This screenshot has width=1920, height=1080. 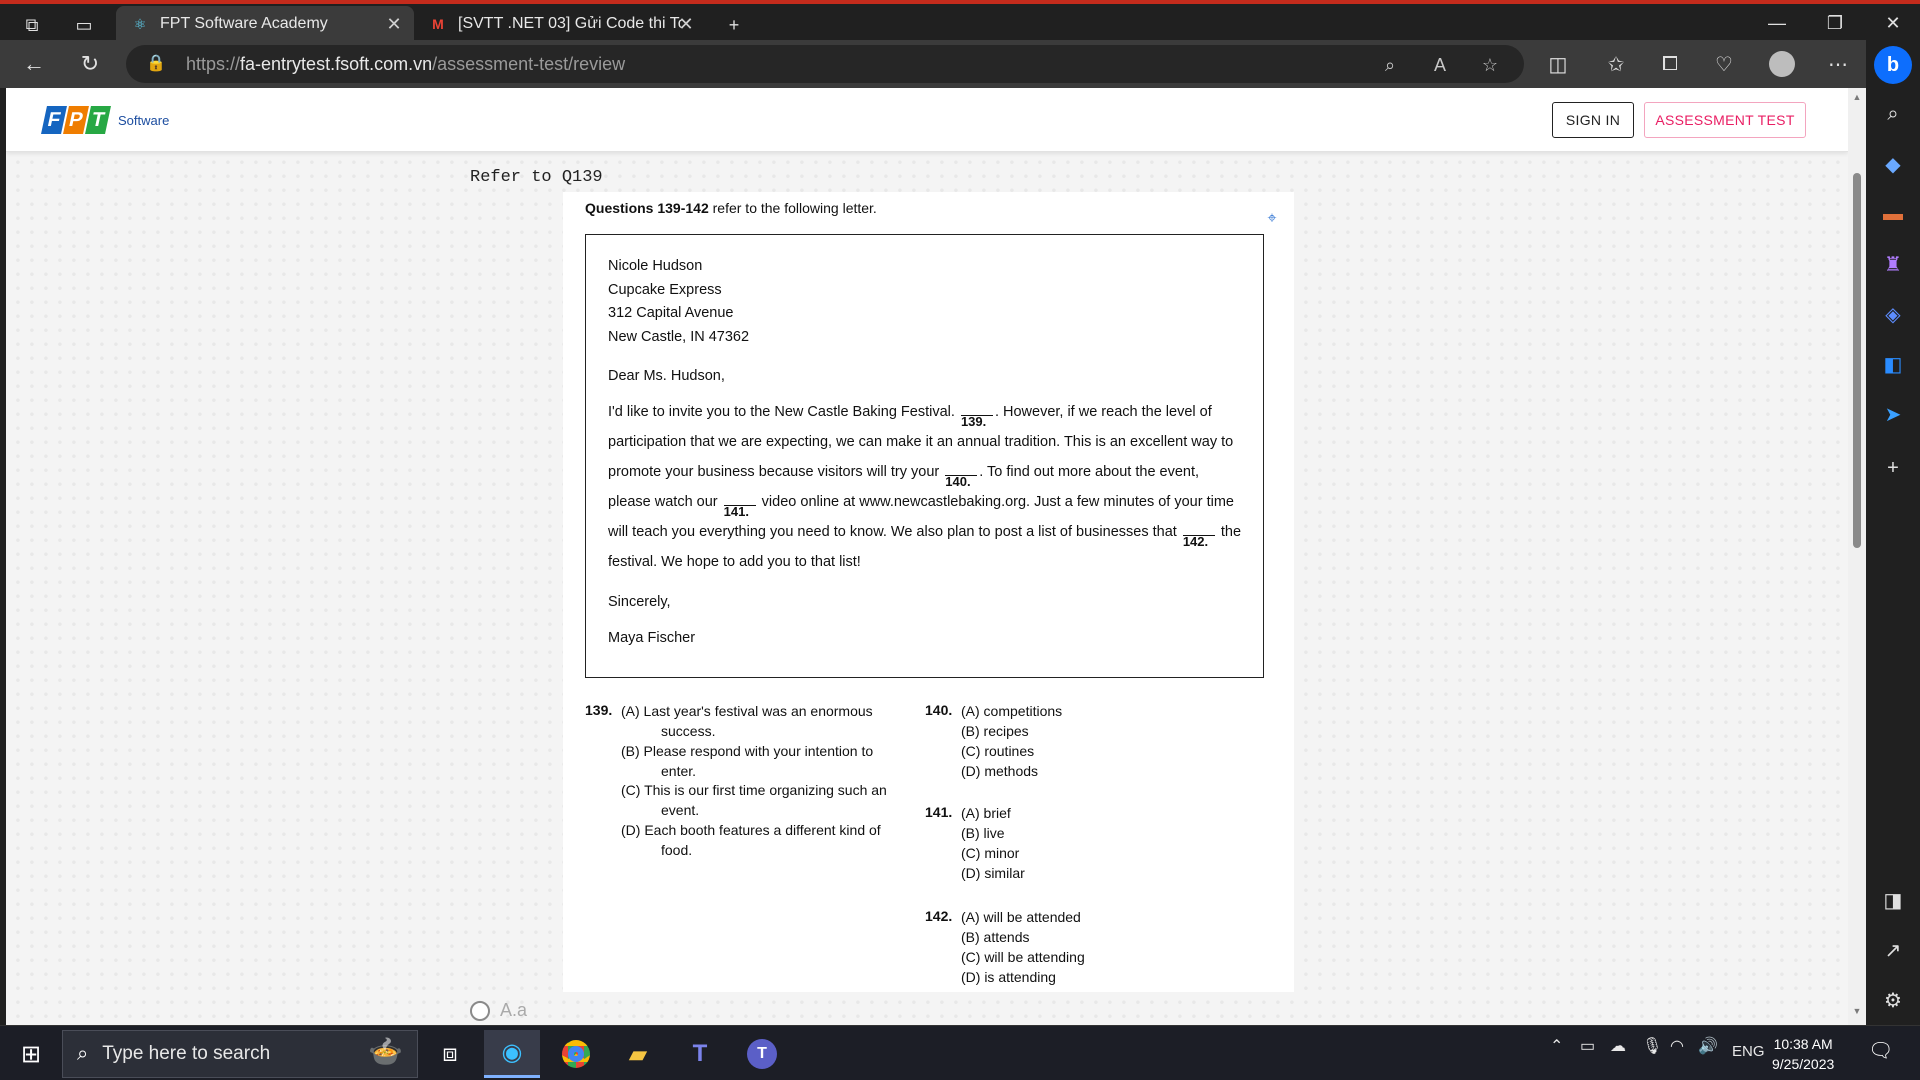 What do you see at coordinates (1440, 65) in the screenshot?
I see `read-aloud-icon: A` at bounding box center [1440, 65].